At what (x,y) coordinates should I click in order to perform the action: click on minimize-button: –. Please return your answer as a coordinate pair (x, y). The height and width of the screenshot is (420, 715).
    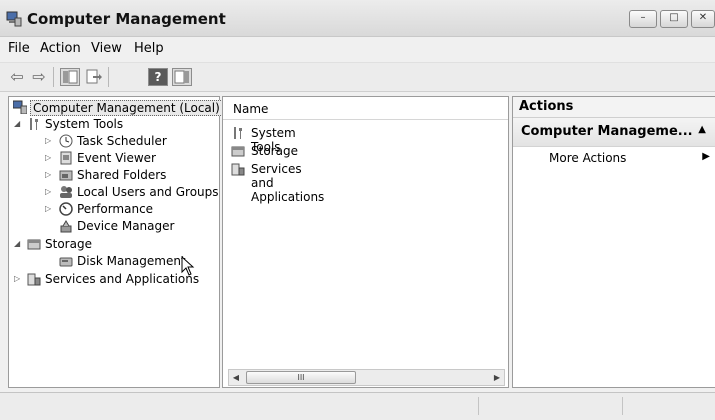
    Looking at the image, I should click on (643, 19).